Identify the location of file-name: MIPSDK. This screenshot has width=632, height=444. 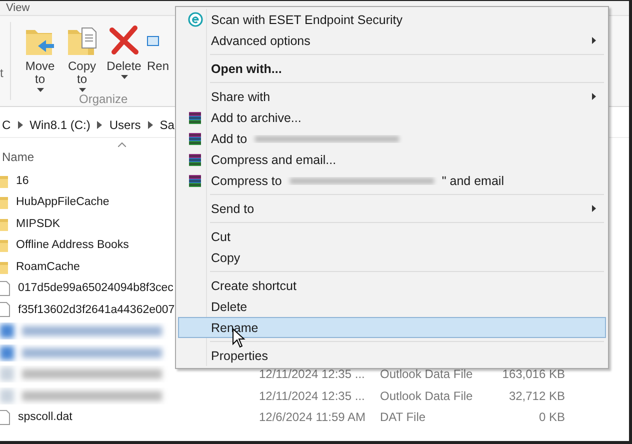
(38, 224).